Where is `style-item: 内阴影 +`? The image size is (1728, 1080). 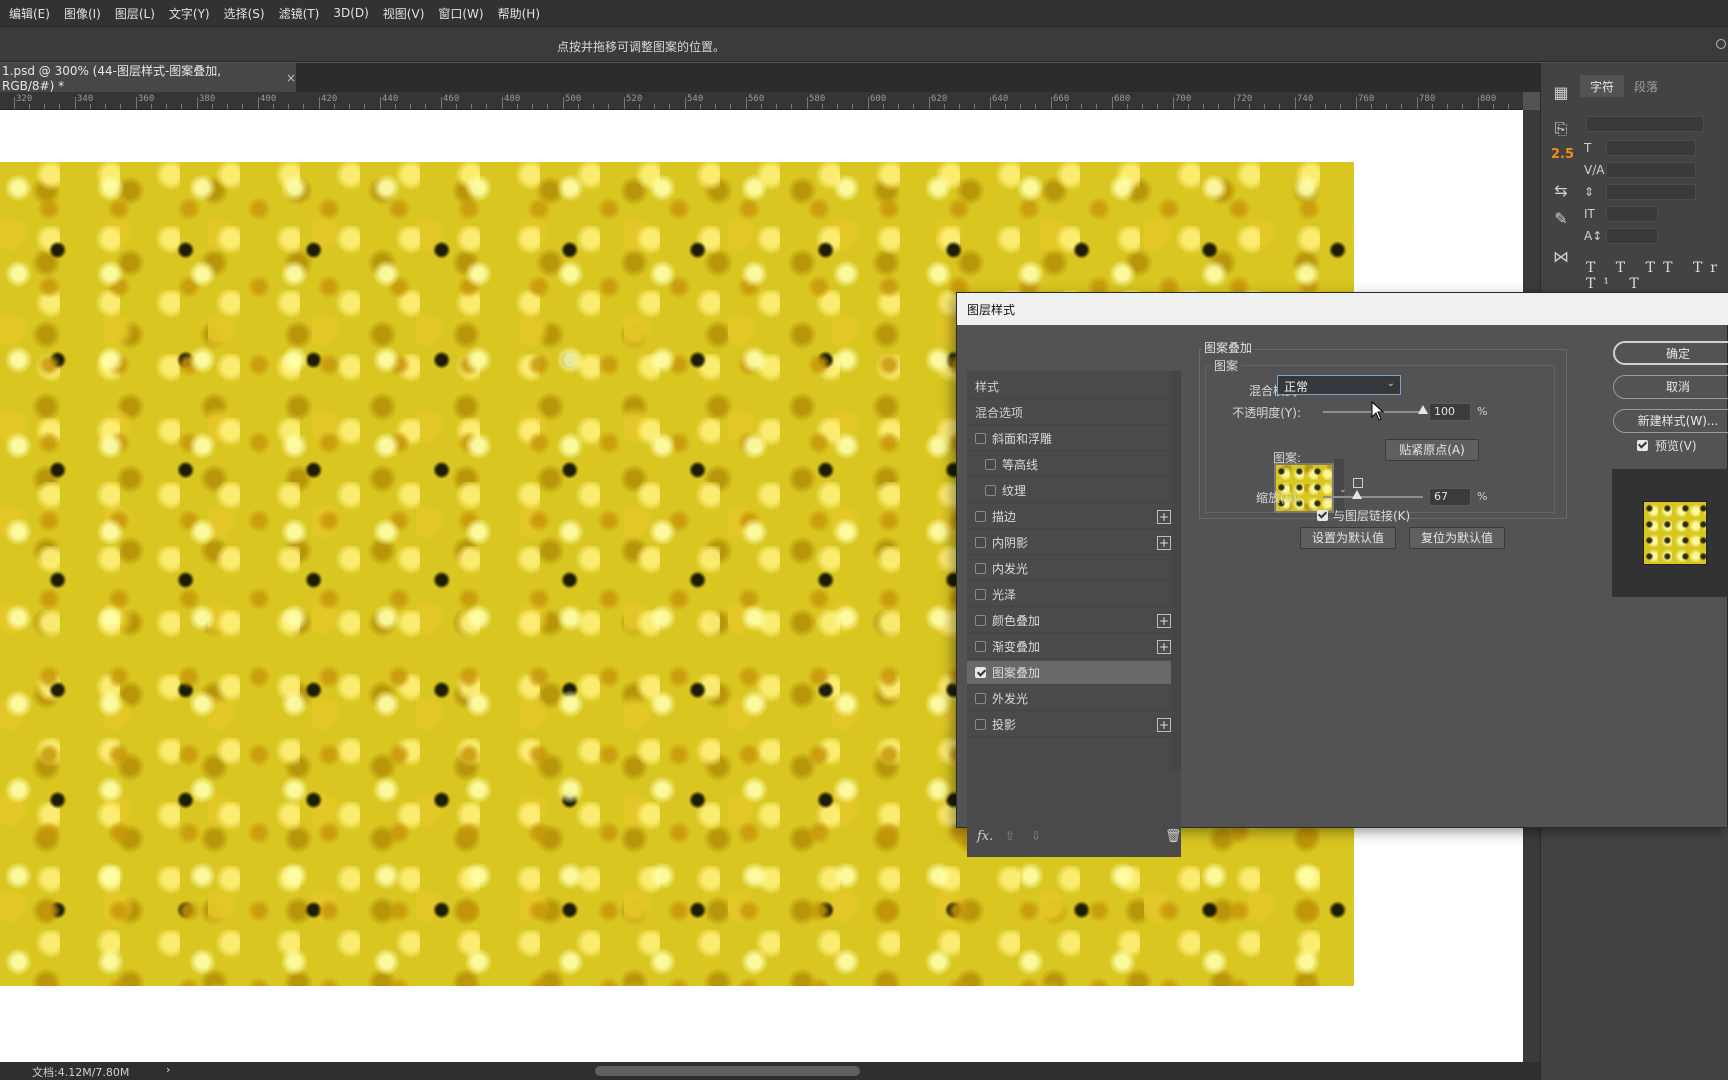
style-item: 内阴影 + is located at coordinates (1069, 543).